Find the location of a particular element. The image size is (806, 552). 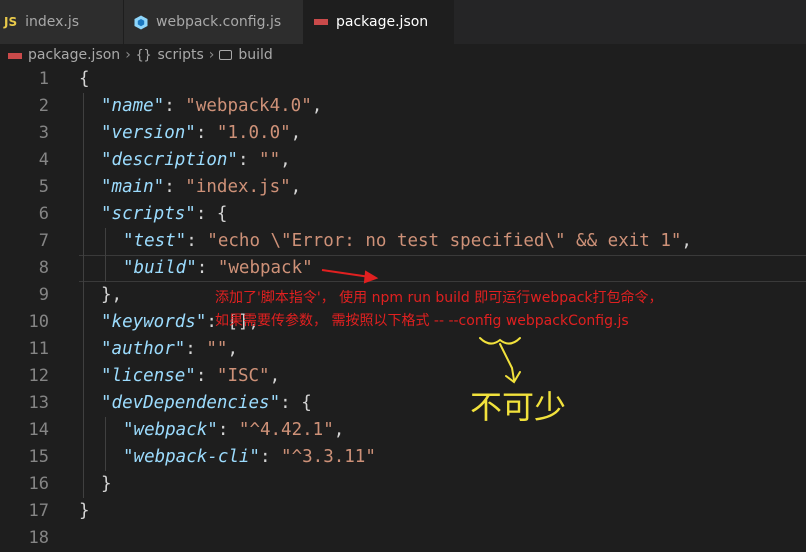

handwritten-note: 不可少 is located at coordinates (518, 407).